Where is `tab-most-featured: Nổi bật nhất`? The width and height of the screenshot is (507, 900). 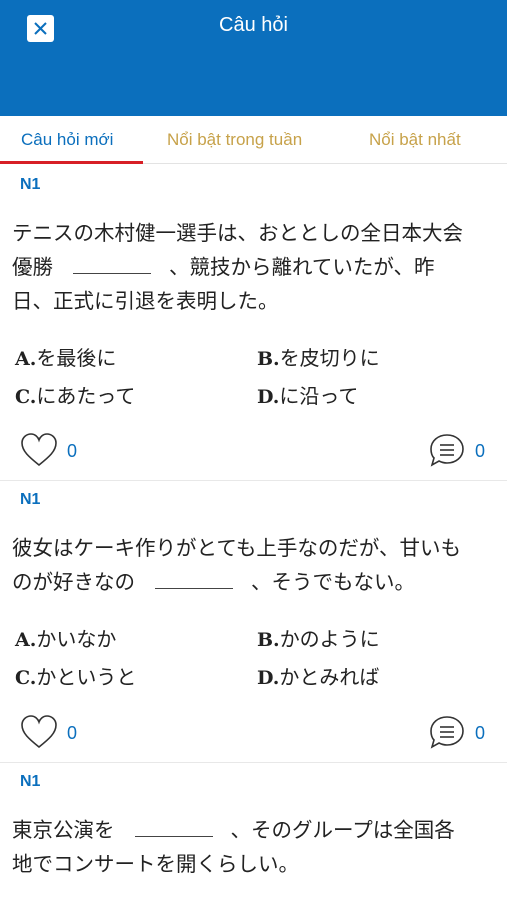 tab-most-featured: Nổi bật nhất is located at coordinates (415, 140).